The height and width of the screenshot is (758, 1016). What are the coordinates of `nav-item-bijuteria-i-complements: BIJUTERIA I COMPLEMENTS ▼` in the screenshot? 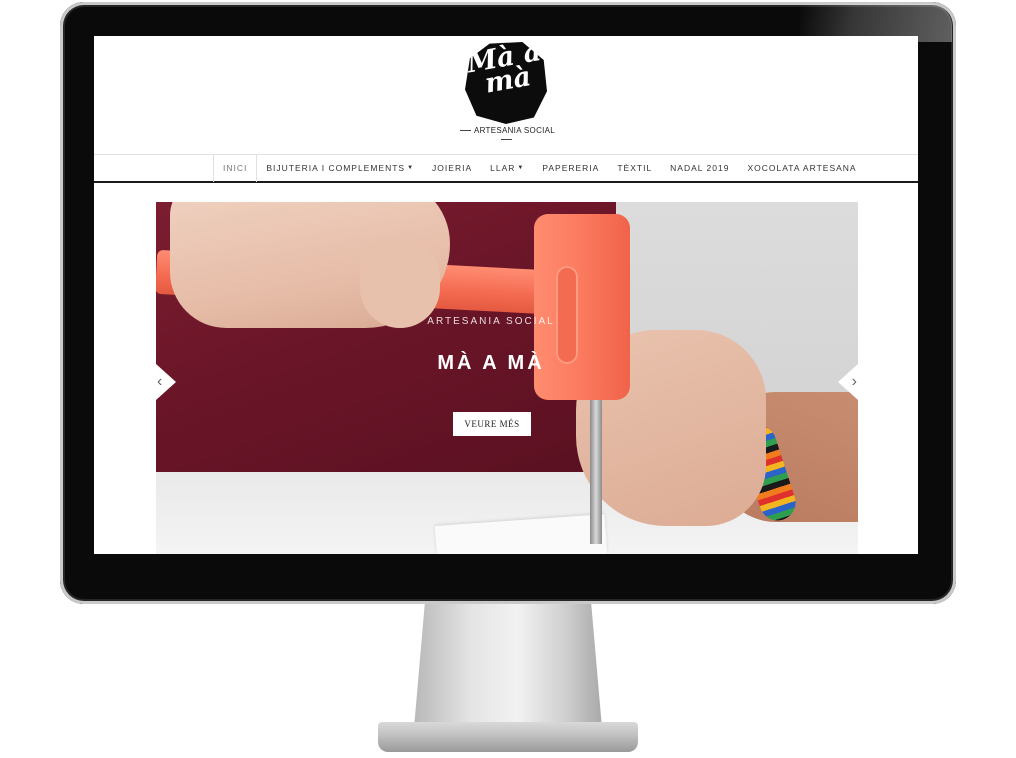 It's located at (340, 168).